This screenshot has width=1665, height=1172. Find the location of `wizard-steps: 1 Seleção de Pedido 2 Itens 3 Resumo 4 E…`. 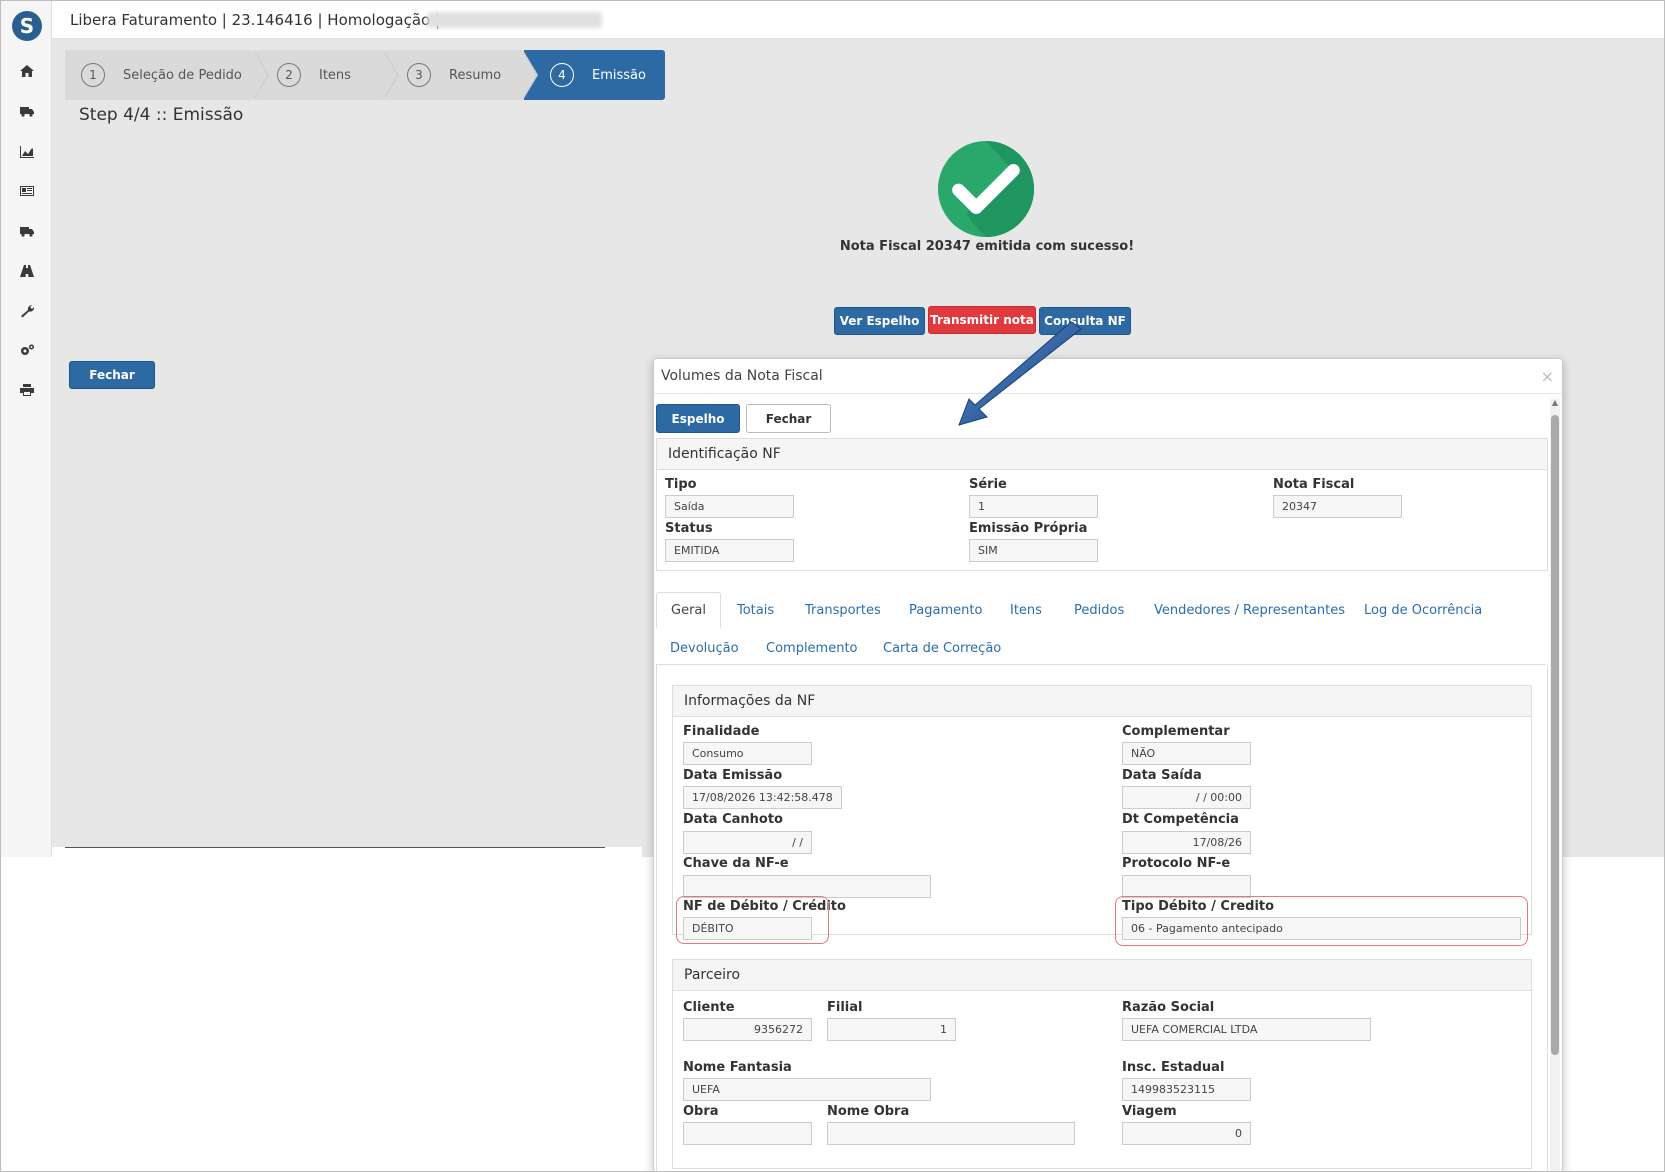

wizard-steps: 1 Seleção de Pedido 2 Itens 3 Resumo 4 E… is located at coordinates (366, 75).